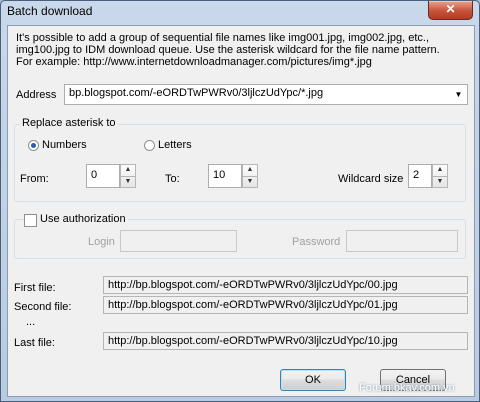 This screenshot has height=402, width=480. I want to click on wildcard-size-value: 2, so click(416, 175).